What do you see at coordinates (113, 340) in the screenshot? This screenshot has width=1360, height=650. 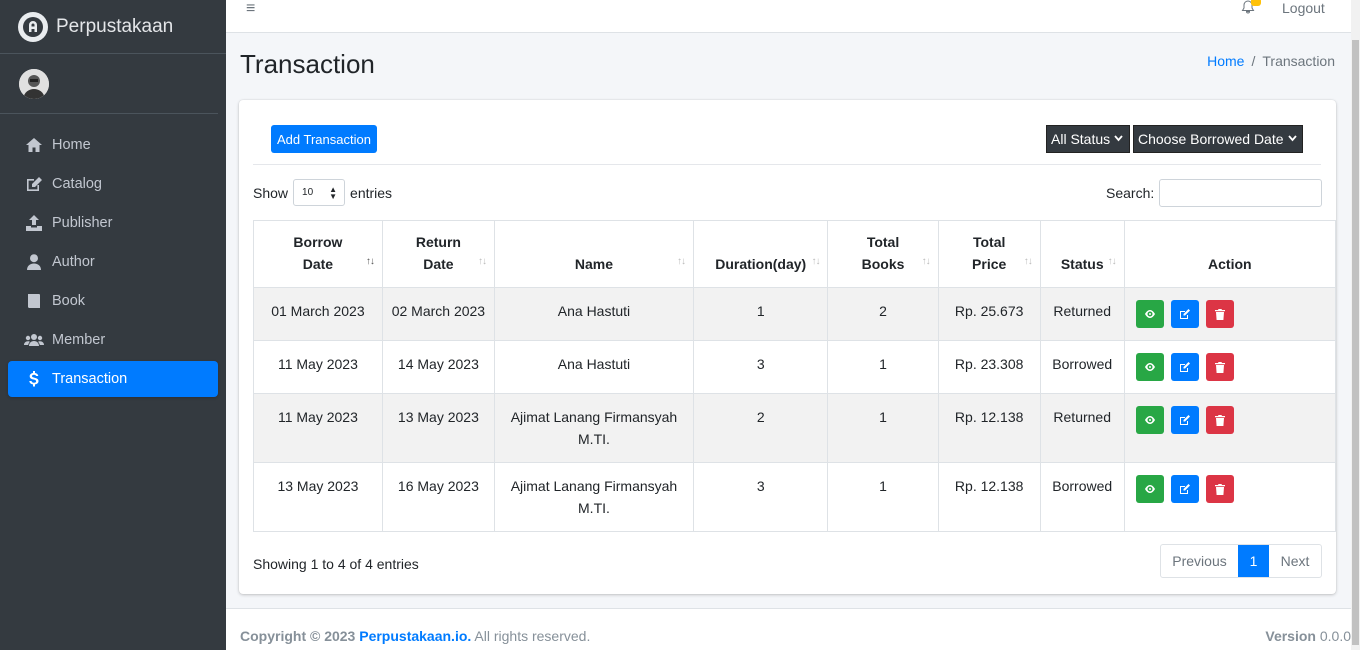 I see `sidebar-item-member: Member` at bounding box center [113, 340].